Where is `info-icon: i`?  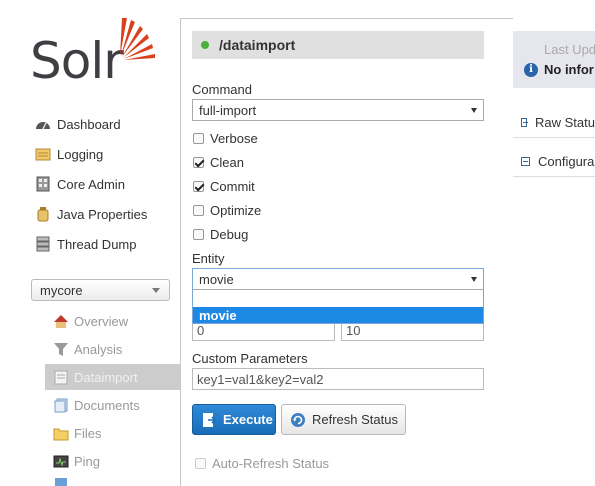
info-icon: i is located at coordinates (531, 70).